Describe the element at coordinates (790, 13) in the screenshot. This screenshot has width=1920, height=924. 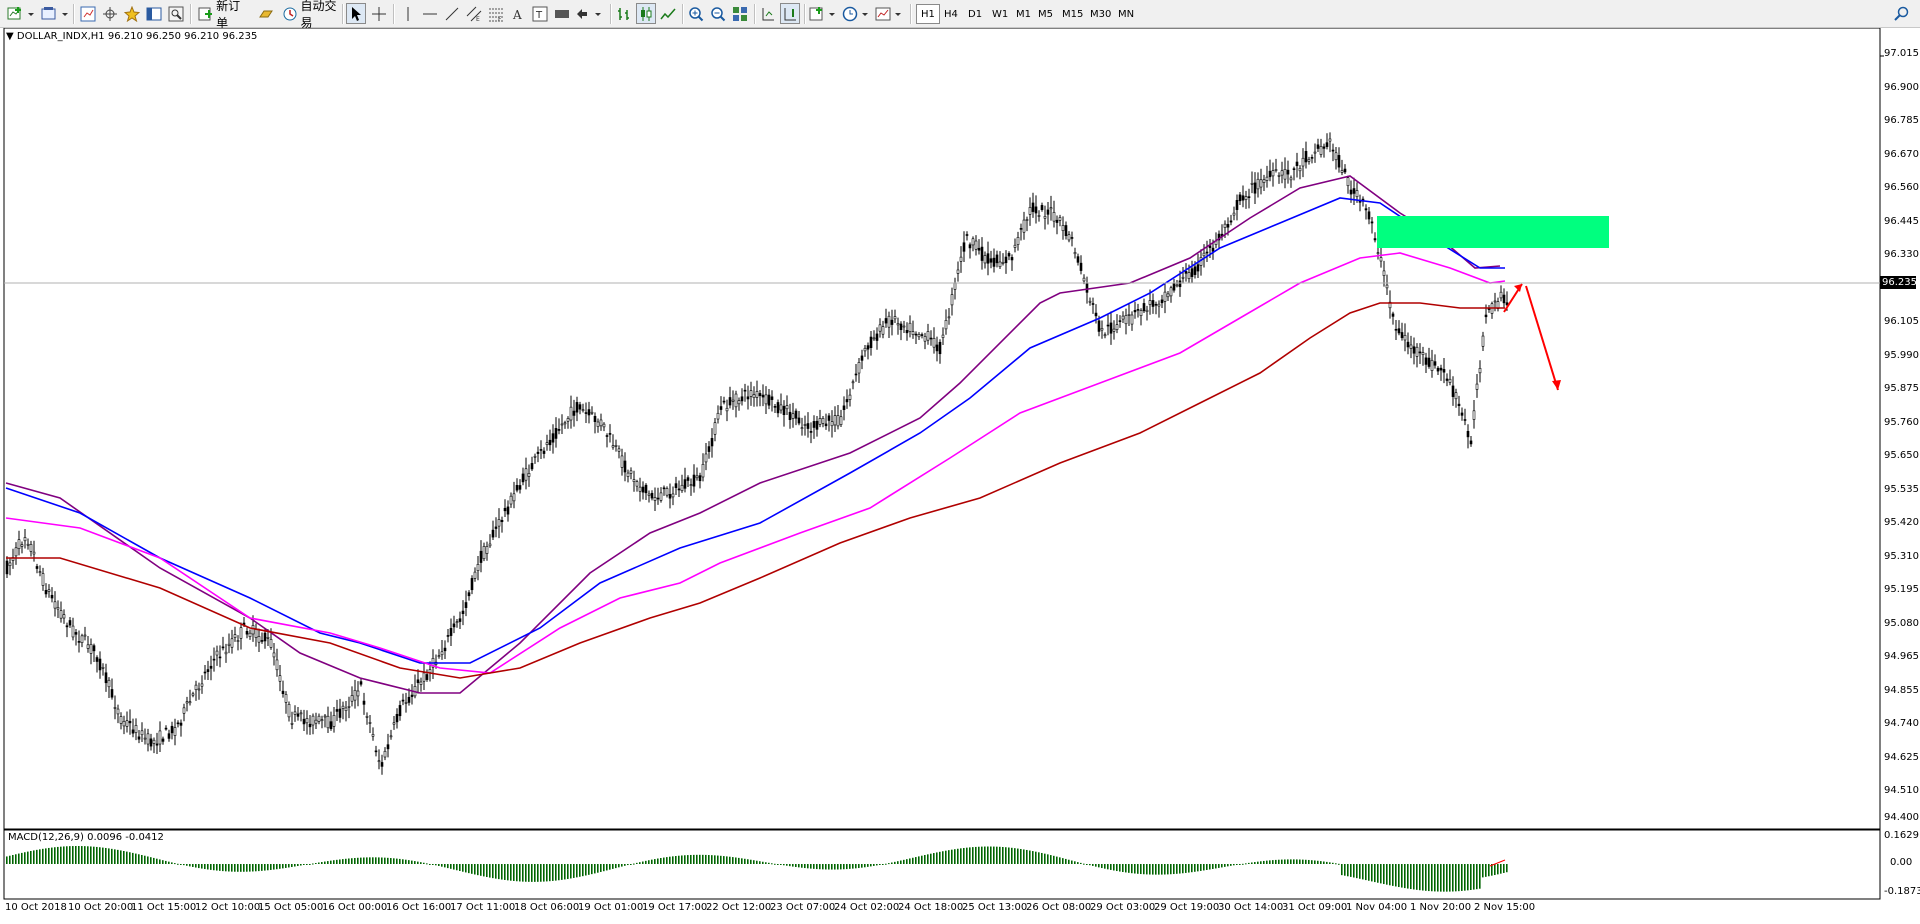
I see `chart-shift-button` at that location.